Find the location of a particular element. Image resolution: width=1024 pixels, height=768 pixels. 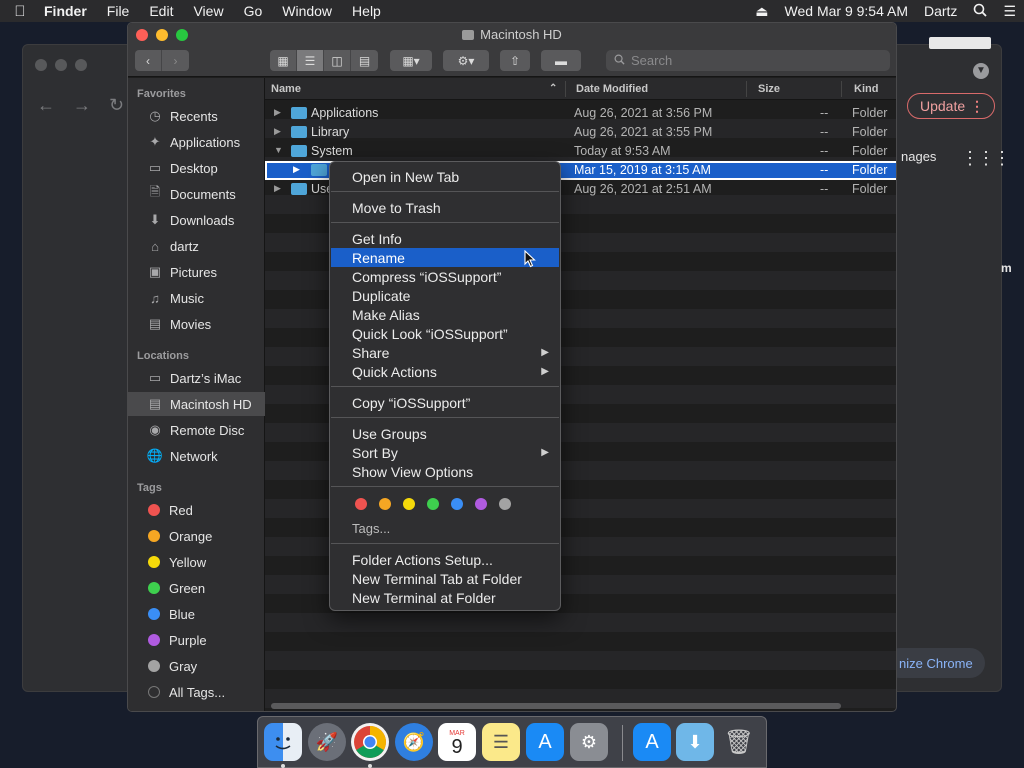

chrome-update-button: Update ⋮ is located at coordinates (951, 106).